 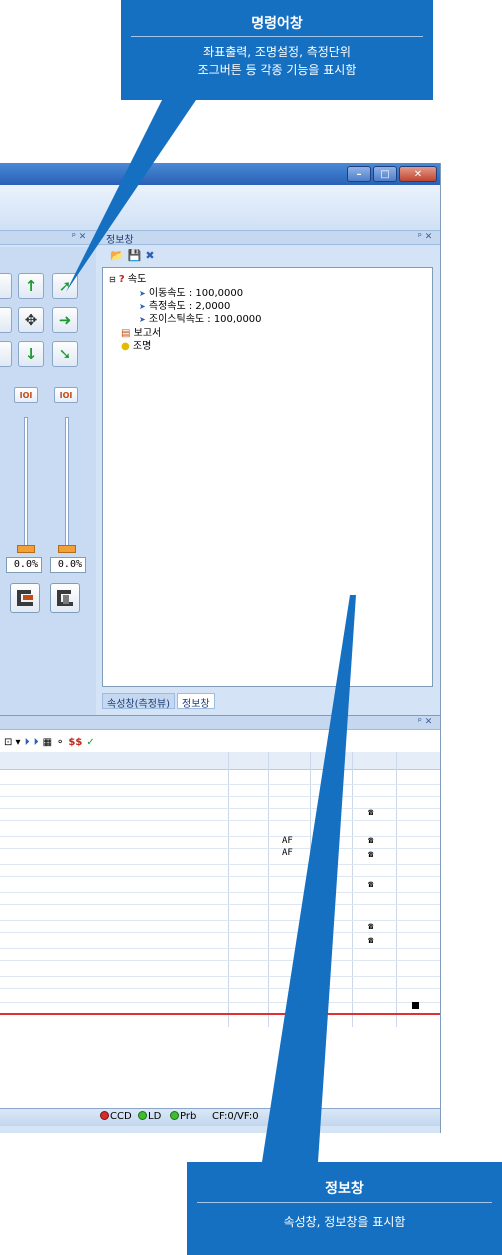 What do you see at coordinates (309, 878) in the screenshot?
I see `bottom-callout-pointer` at bounding box center [309, 878].